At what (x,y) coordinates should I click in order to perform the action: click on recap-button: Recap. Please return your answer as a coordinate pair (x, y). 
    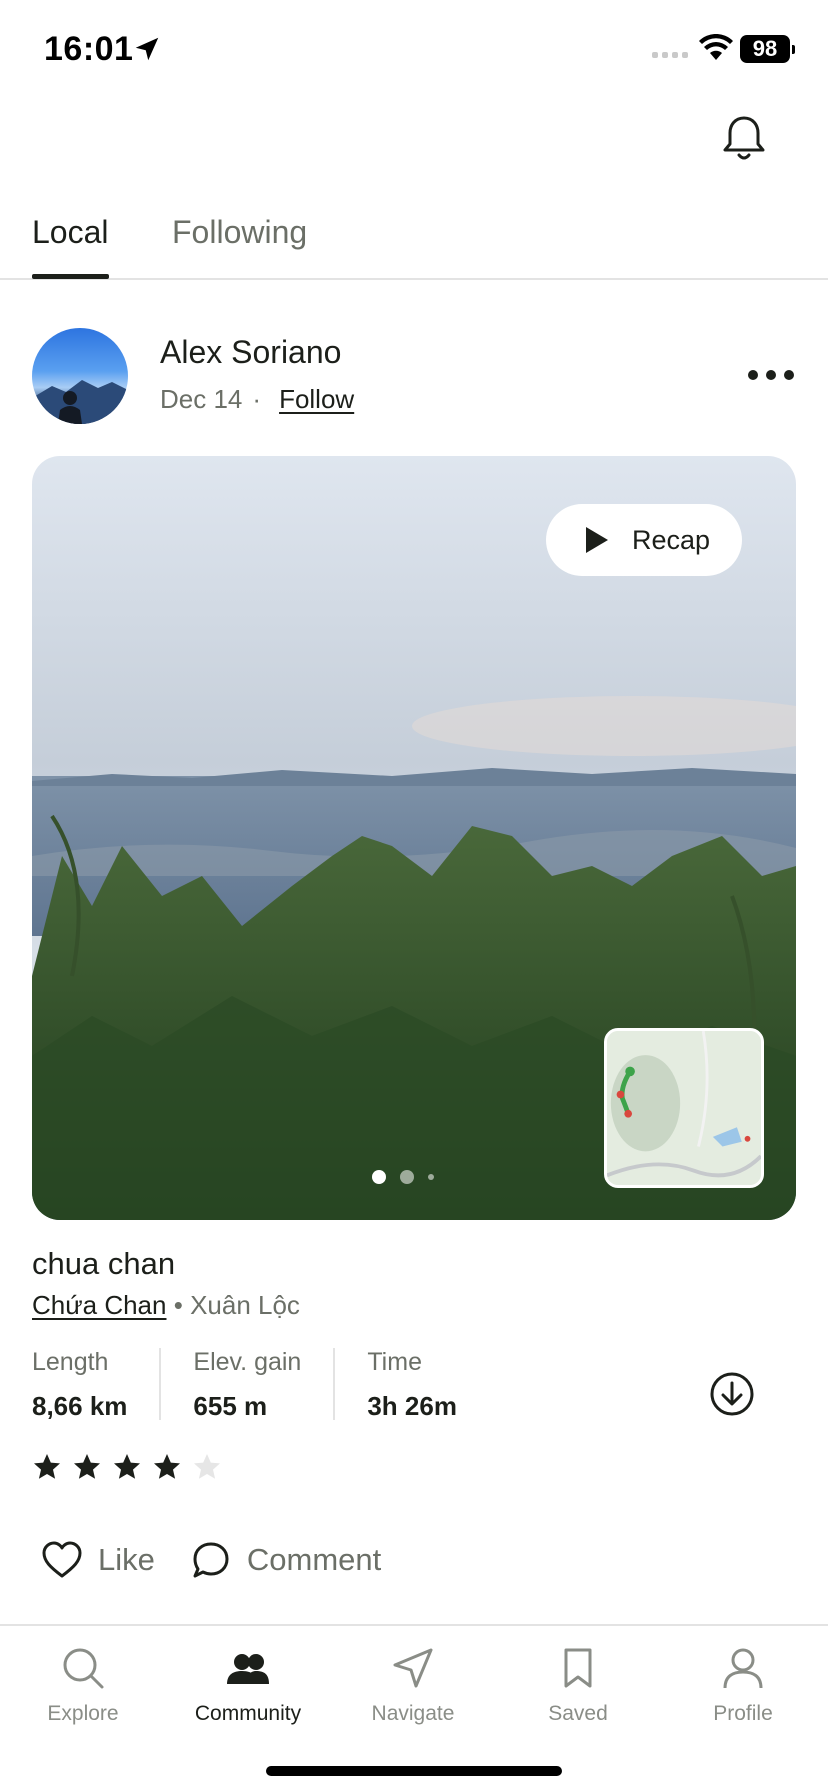
    Looking at the image, I should click on (644, 540).